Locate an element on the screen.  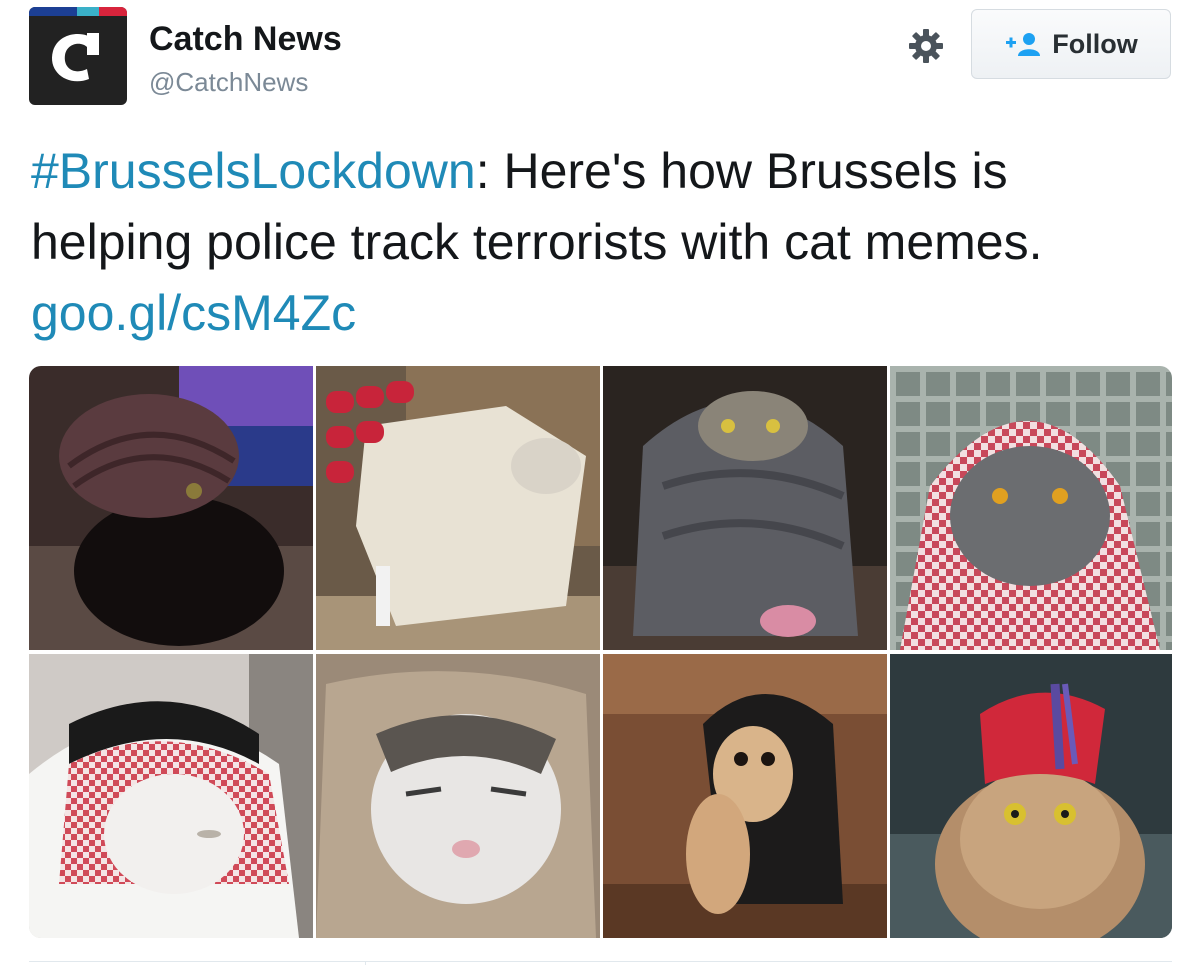
add-user-icon is located at coordinates (1023, 44).